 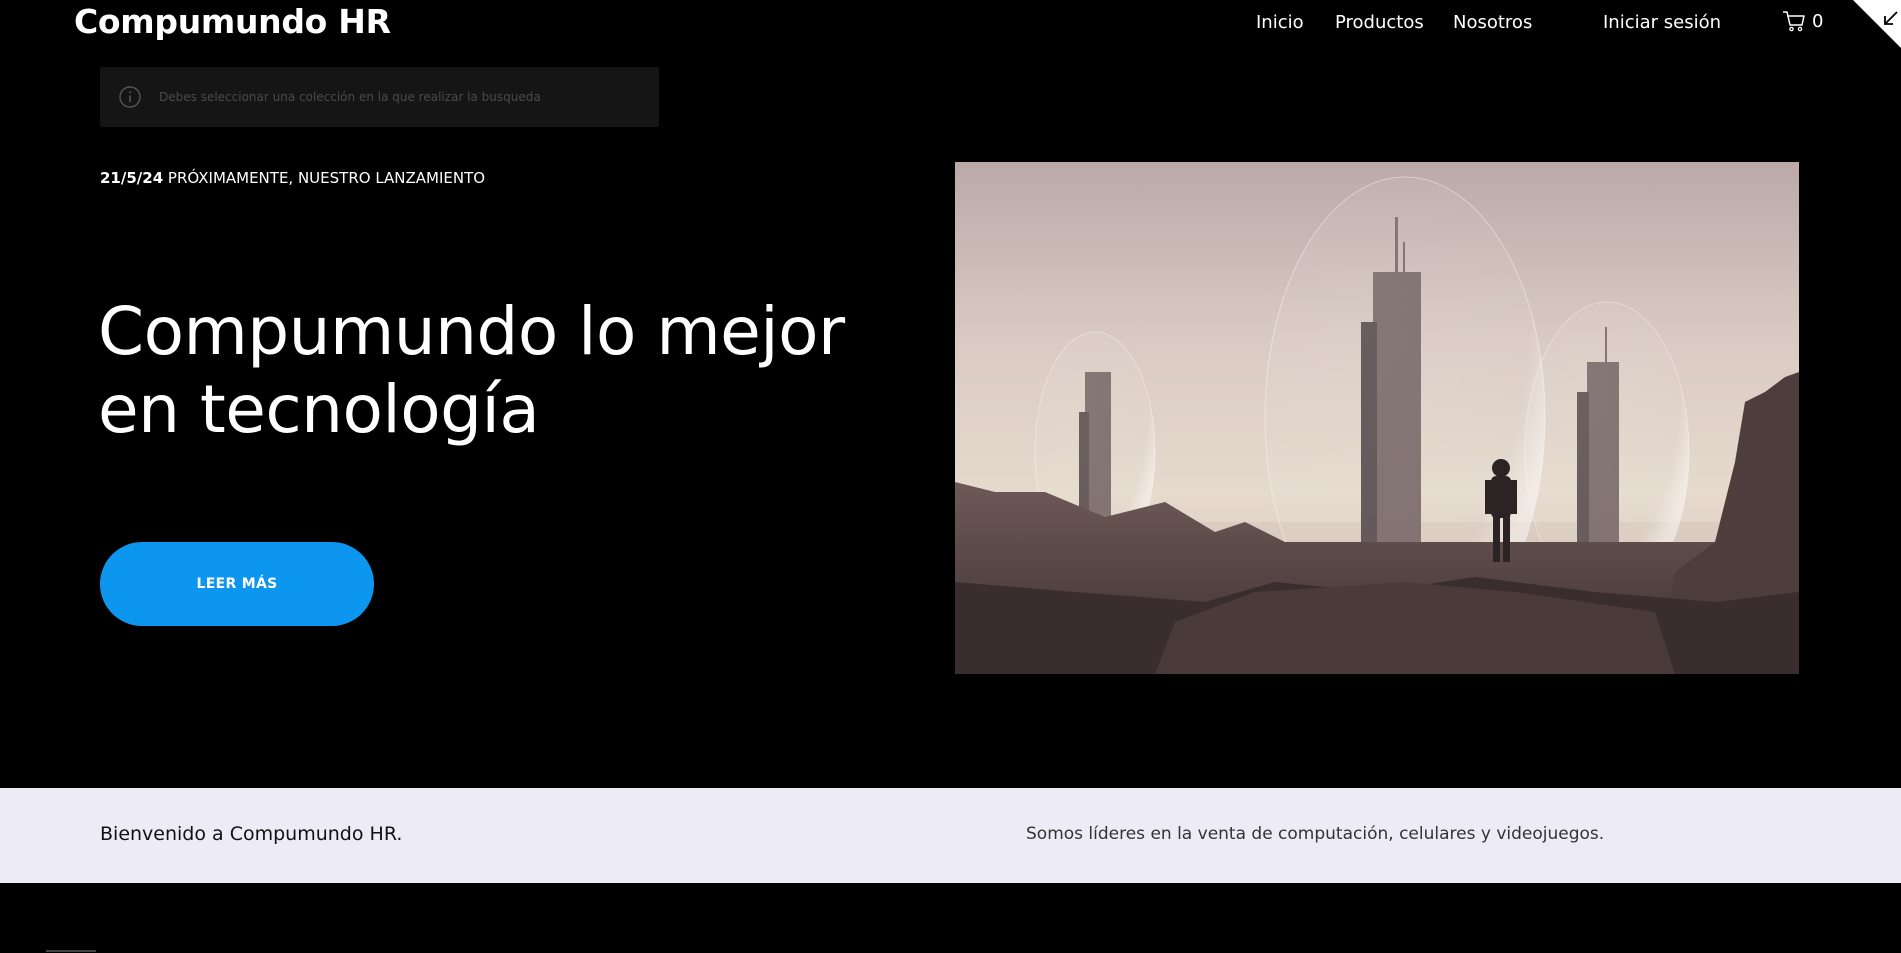 What do you see at coordinates (324, 178) in the screenshot?
I see `launch-caption: PRÓXIMAMENTE, NUESTRO LANZAMIENTO` at bounding box center [324, 178].